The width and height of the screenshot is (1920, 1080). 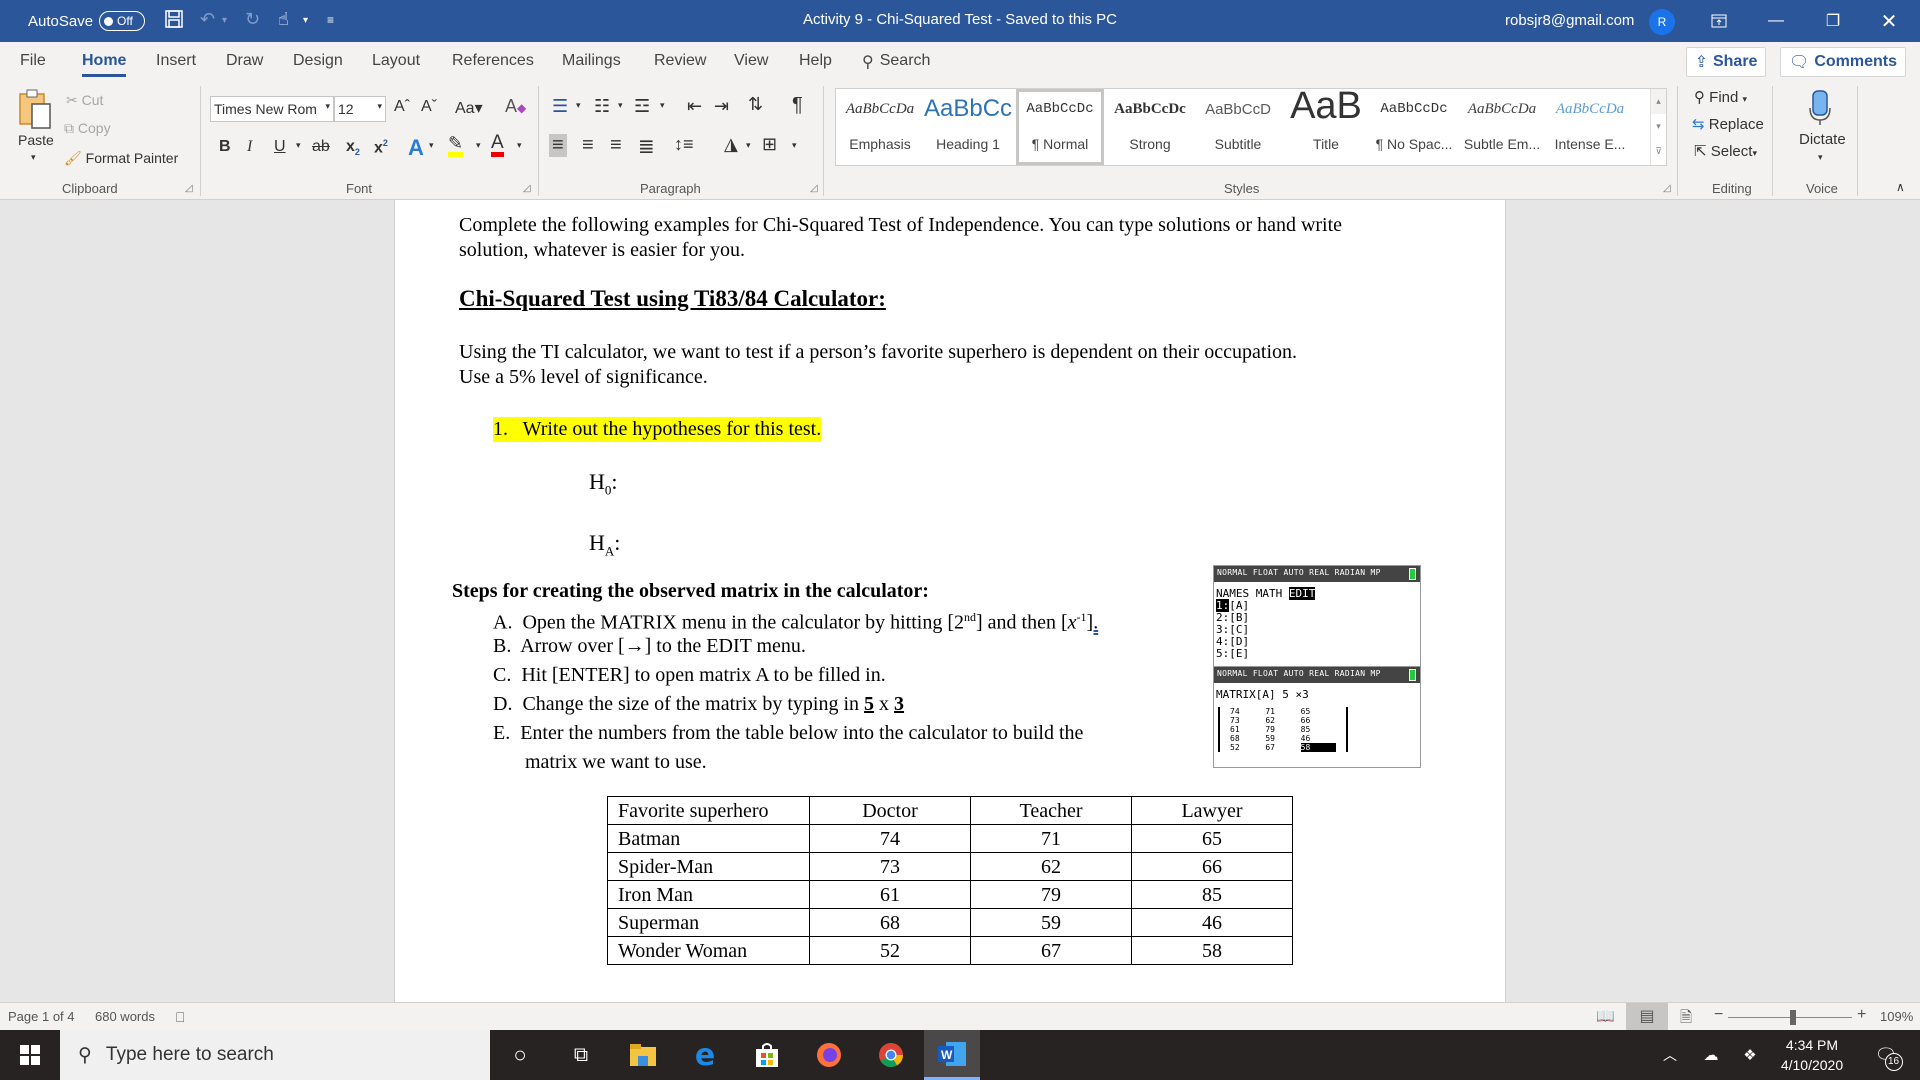 What do you see at coordinates (429, 107) in the screenshot?
I see `shrink-font-icon: Aˇ` at bounding box center [429, 107].